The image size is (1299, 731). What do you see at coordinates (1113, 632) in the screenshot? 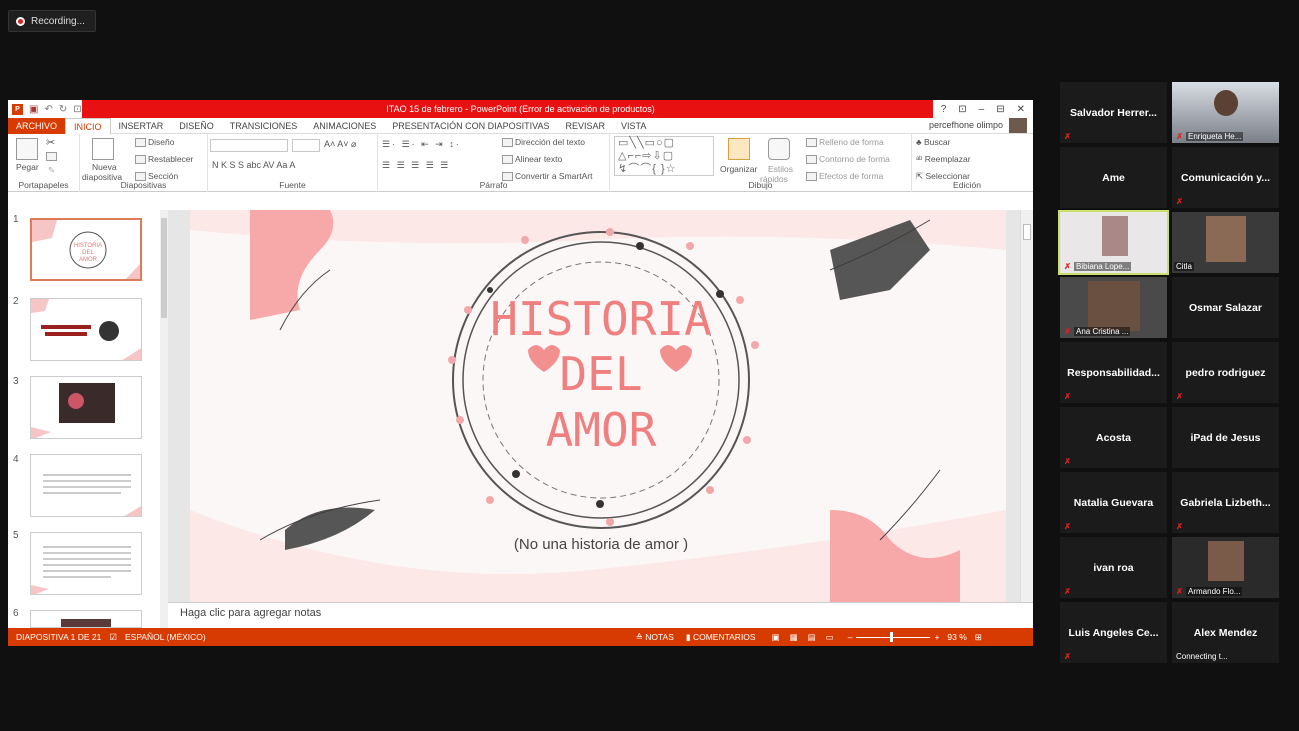
I see `participant-tile: Luis Angeles Ce... ✗` at bounding box center [1113, 632].